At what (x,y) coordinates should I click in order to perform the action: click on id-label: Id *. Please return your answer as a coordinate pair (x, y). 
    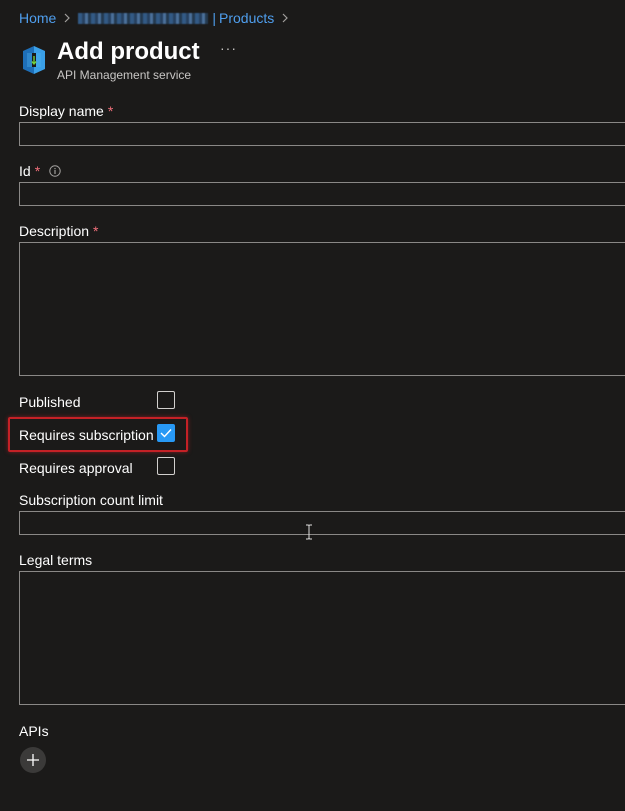
    Looking at the image, I should click on (40, 171).